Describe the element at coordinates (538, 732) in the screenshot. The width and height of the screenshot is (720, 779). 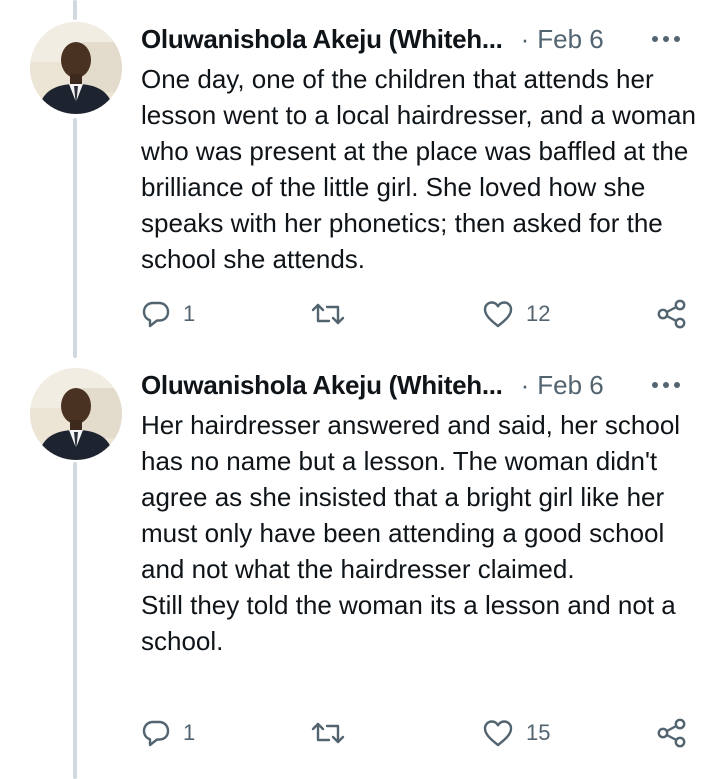
I see `like-count: 15` at that location.